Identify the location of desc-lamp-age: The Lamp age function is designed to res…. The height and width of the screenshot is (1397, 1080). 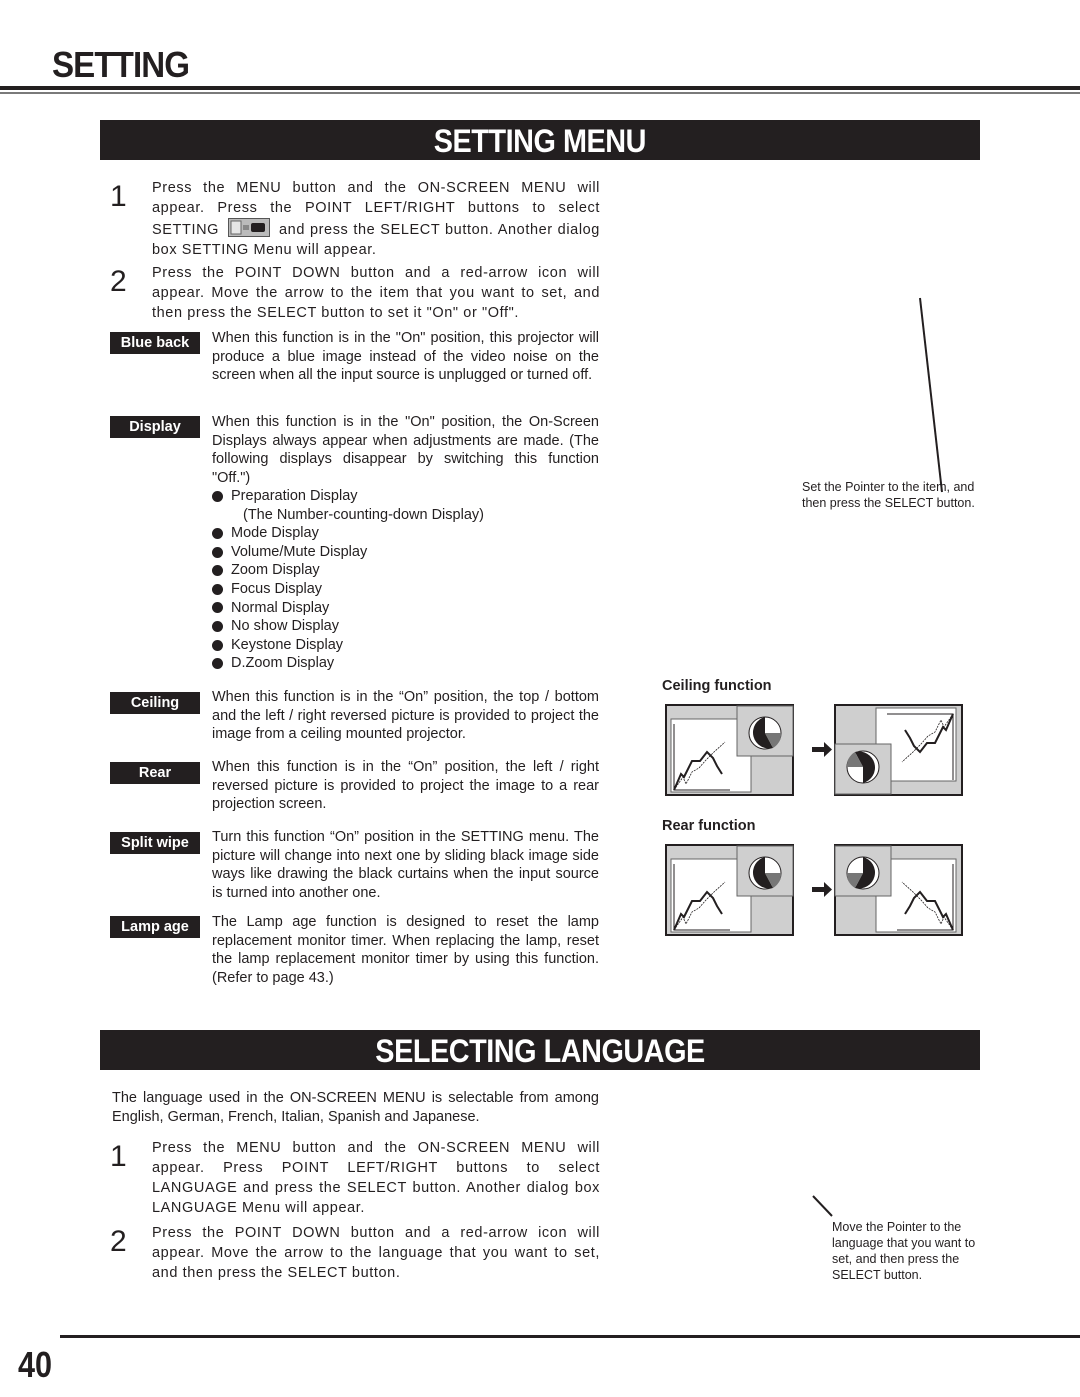
(405, 950).